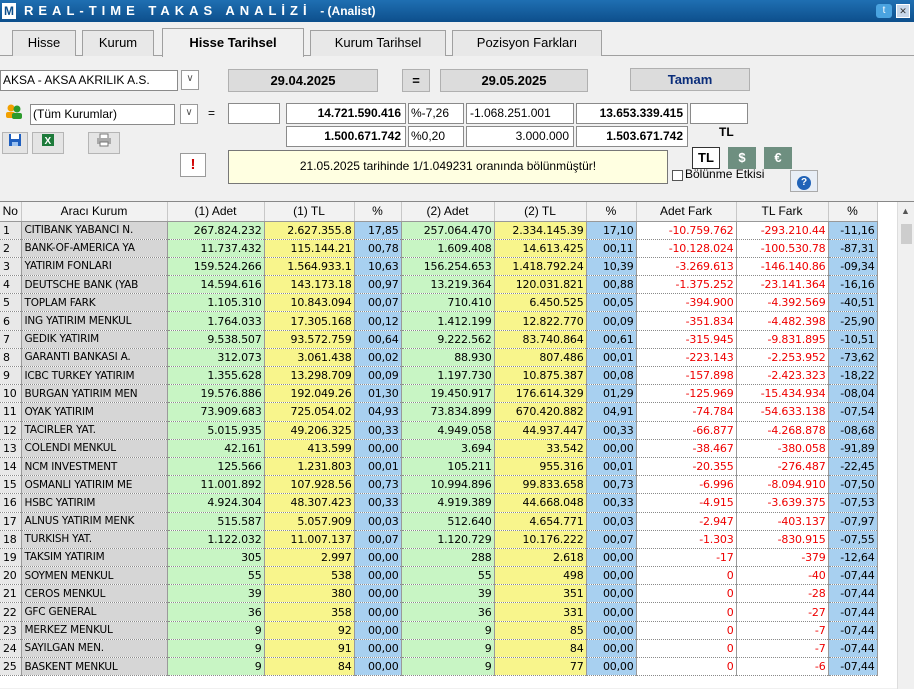 The image size is (914, 689). What do you see at coordinates (611, 321) in the screenshot?
I see `table-cell: 00,09` at bounding box center [611, 321].